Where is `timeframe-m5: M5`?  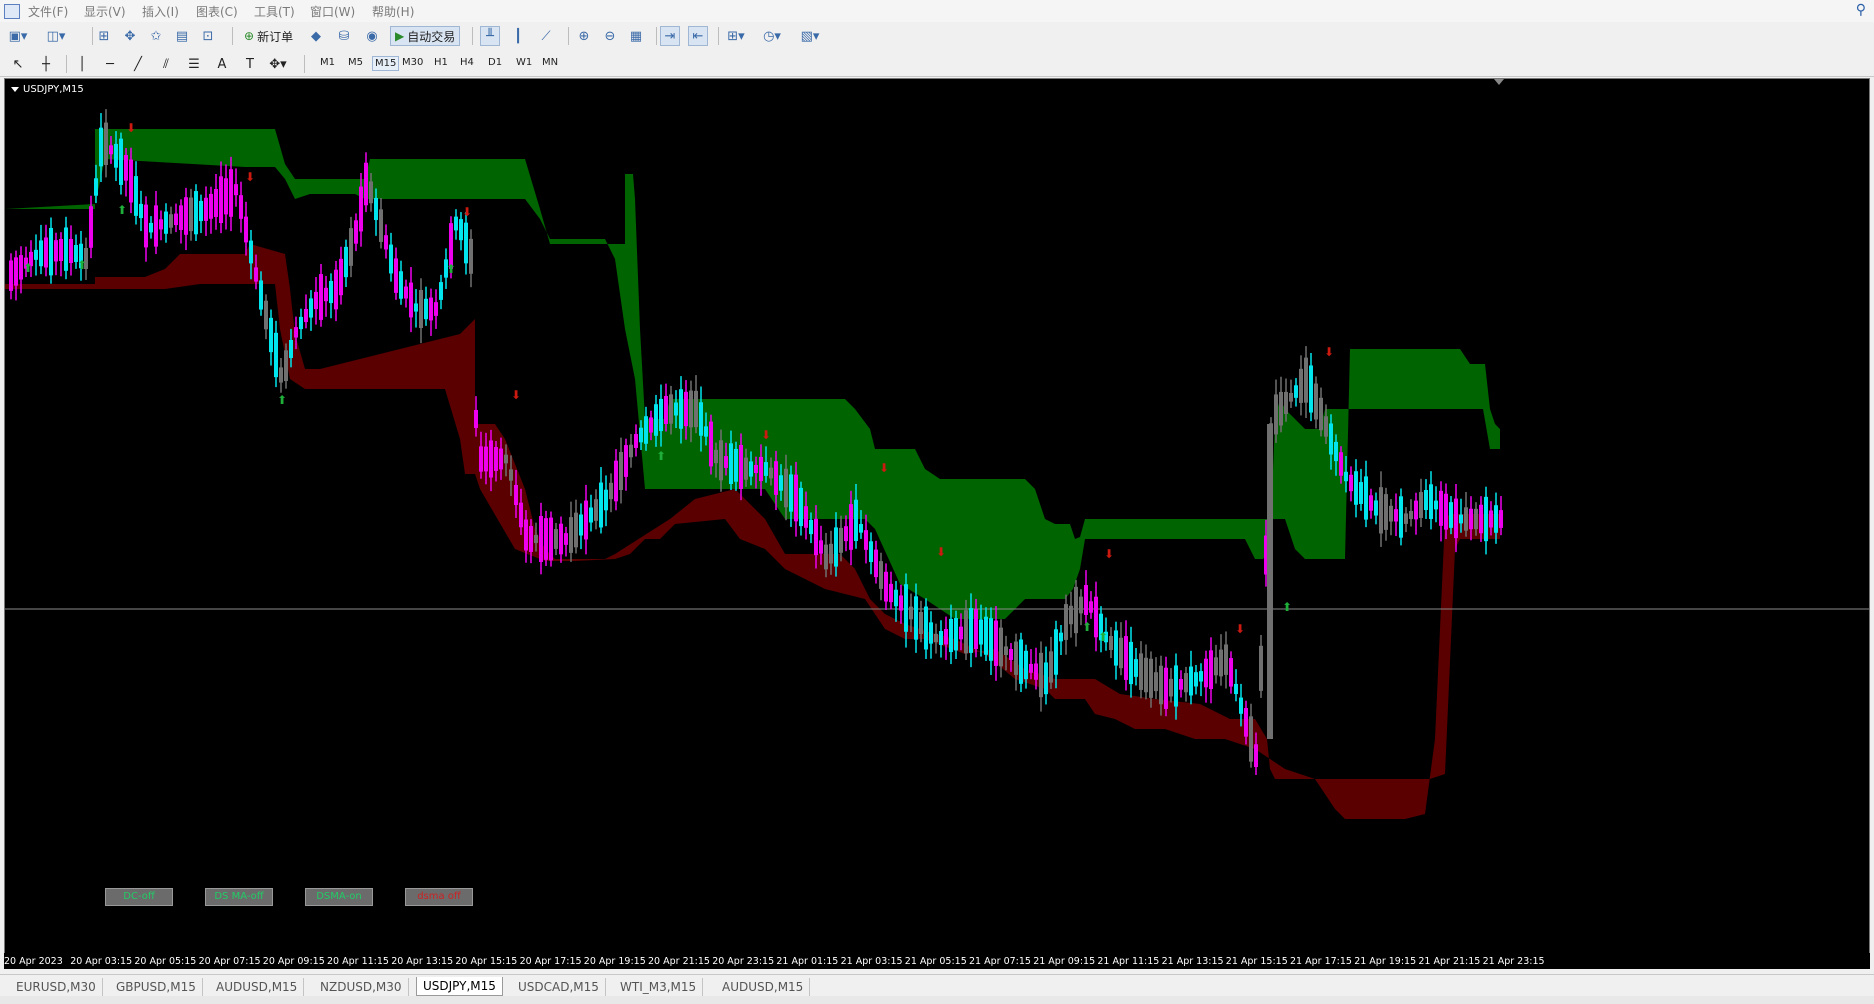 timeframe-m5: M5 is located at coordinates (355, 62).